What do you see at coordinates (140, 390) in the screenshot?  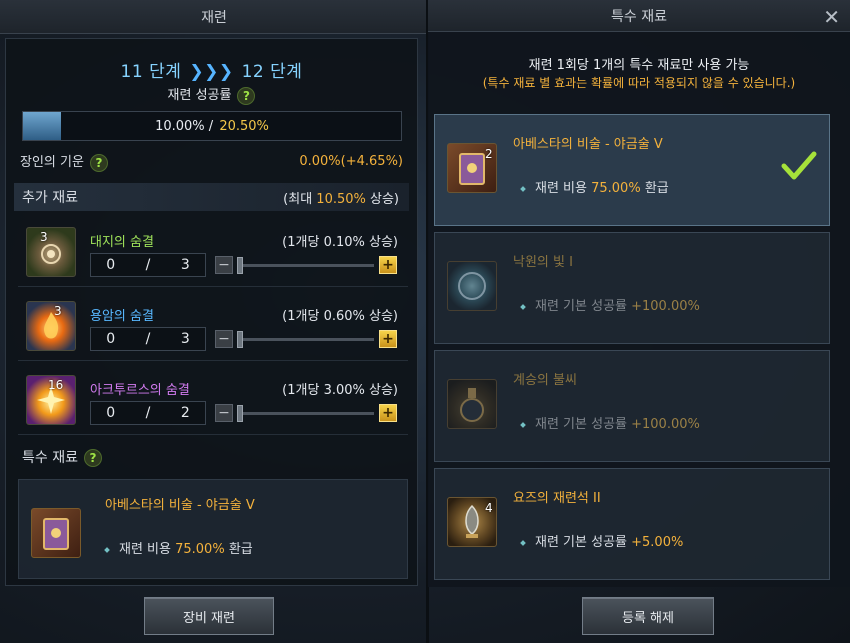 I see `material-name: 아크투르스의 숨결` at bounding box center [140, 390].